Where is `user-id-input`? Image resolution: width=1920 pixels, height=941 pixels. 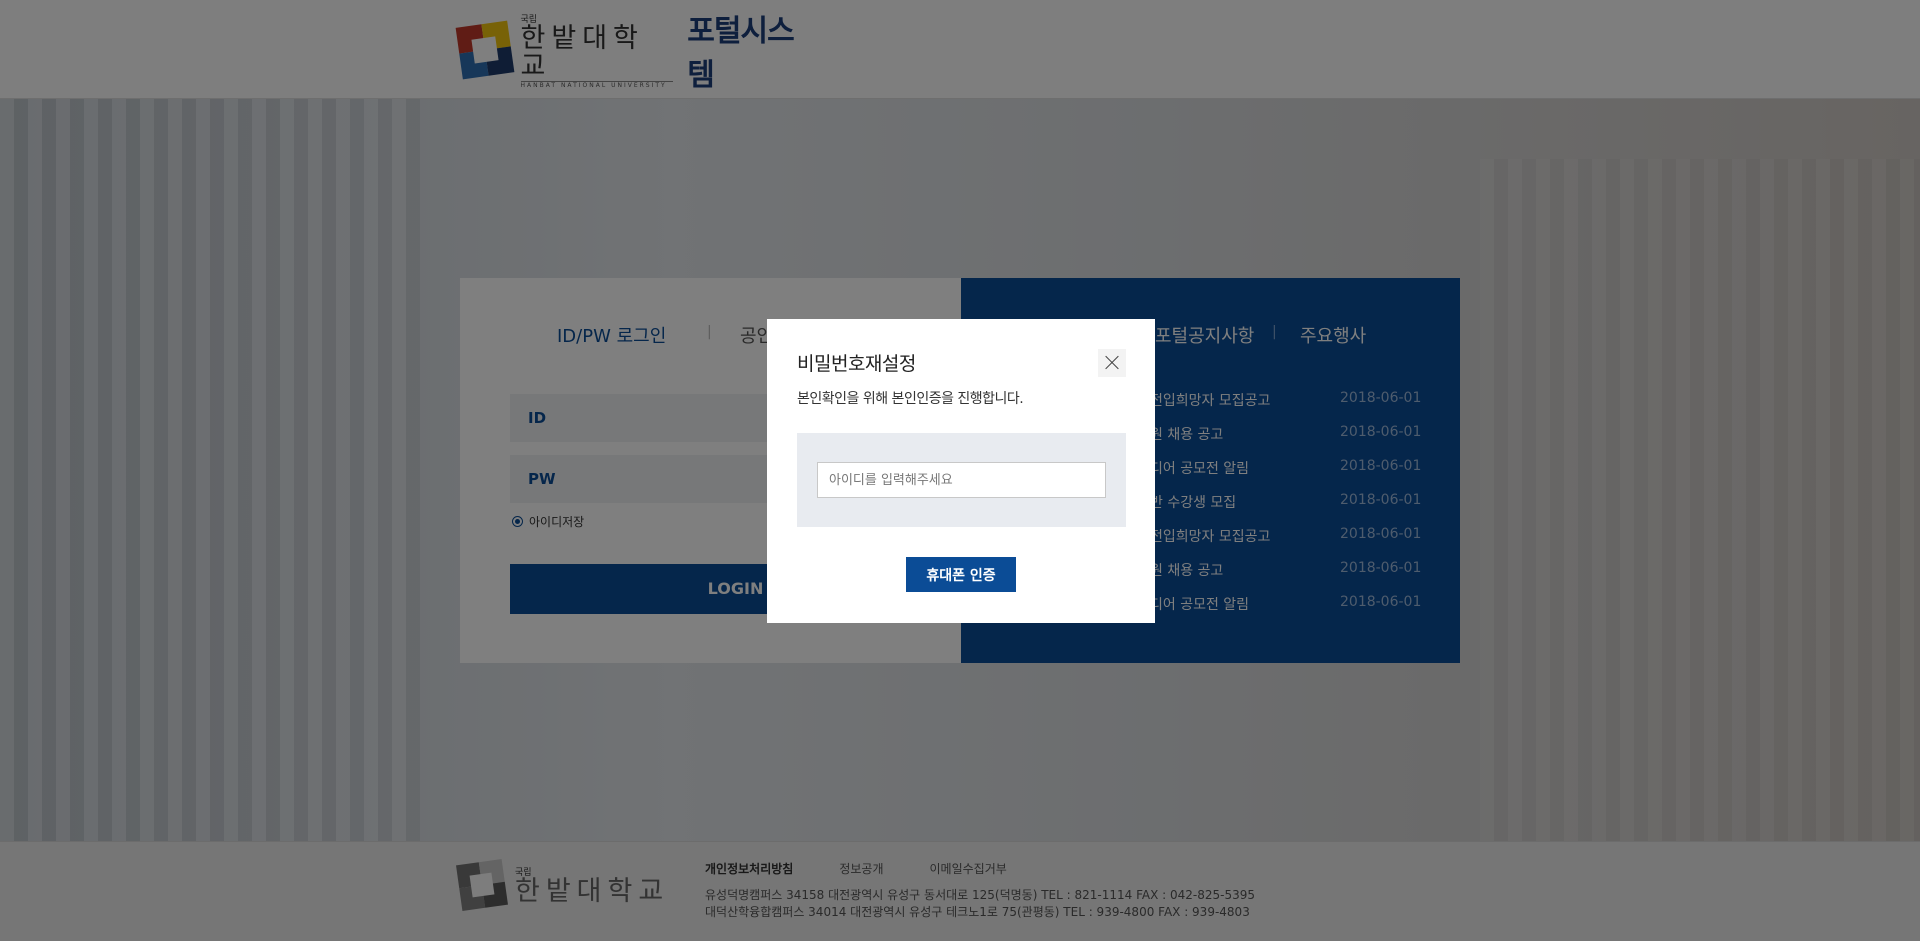 user-id-input is located at coordinates (961, 480).